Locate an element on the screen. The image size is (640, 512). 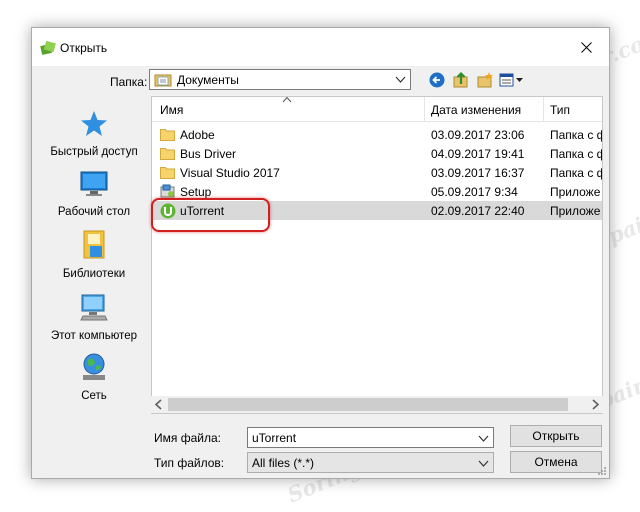
scroll-right-icon is located at coordinates (595, 404).